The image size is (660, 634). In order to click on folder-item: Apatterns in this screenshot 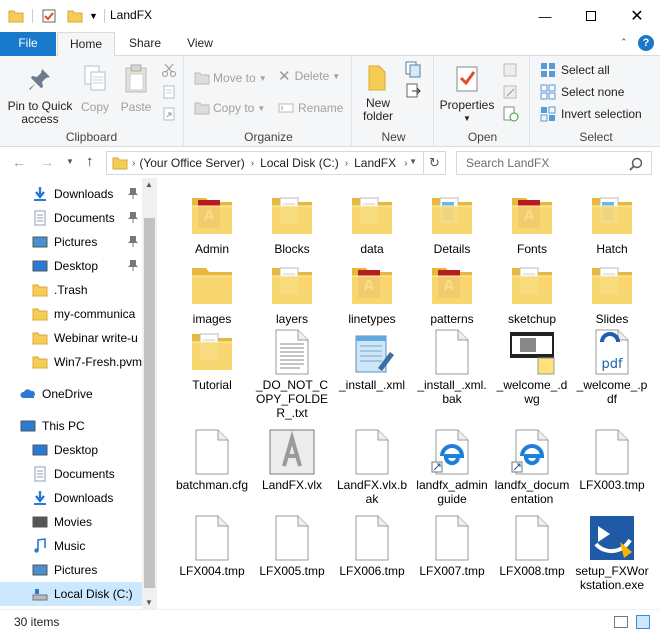, I will do `click(452, 294)`.